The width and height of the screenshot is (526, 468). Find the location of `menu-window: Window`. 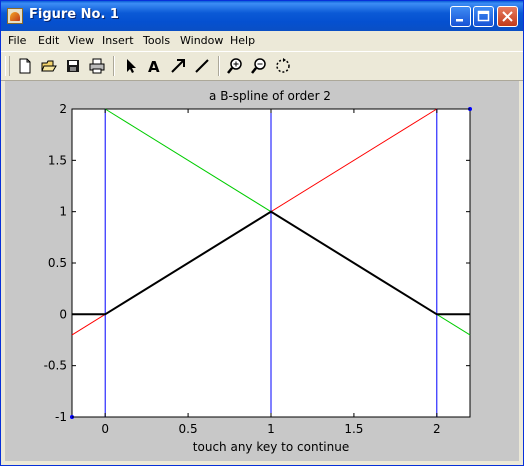

menu-window: Window is located at coordinates (201, 40).